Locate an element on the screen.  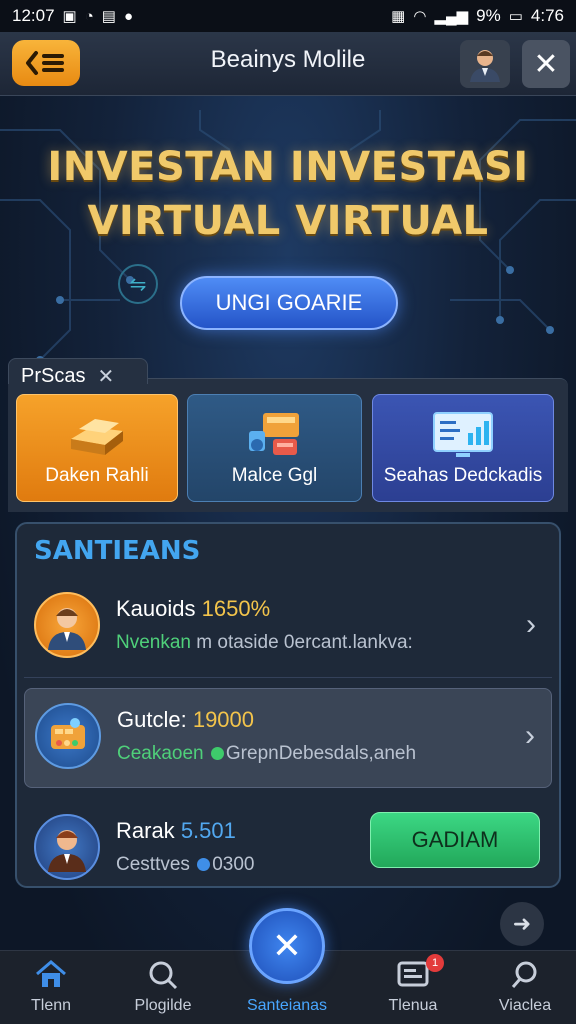
nav-item-menu: Tlenua is located at coordinates (413, 987).